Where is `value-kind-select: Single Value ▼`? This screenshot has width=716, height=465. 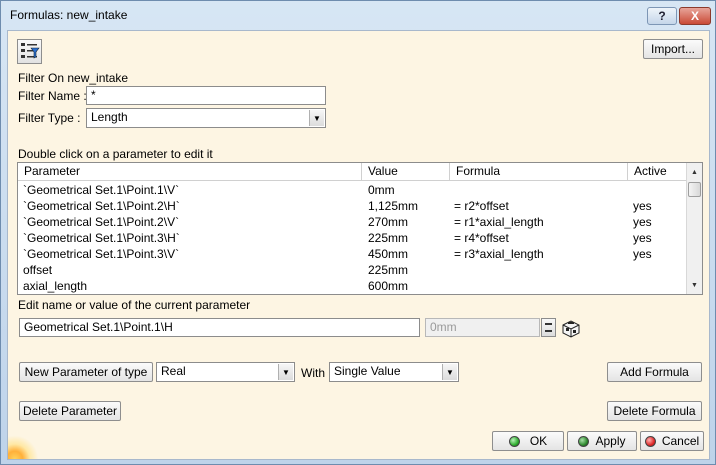
value-kind-select: Single Value ▼ is located at coordinates (394, 372).